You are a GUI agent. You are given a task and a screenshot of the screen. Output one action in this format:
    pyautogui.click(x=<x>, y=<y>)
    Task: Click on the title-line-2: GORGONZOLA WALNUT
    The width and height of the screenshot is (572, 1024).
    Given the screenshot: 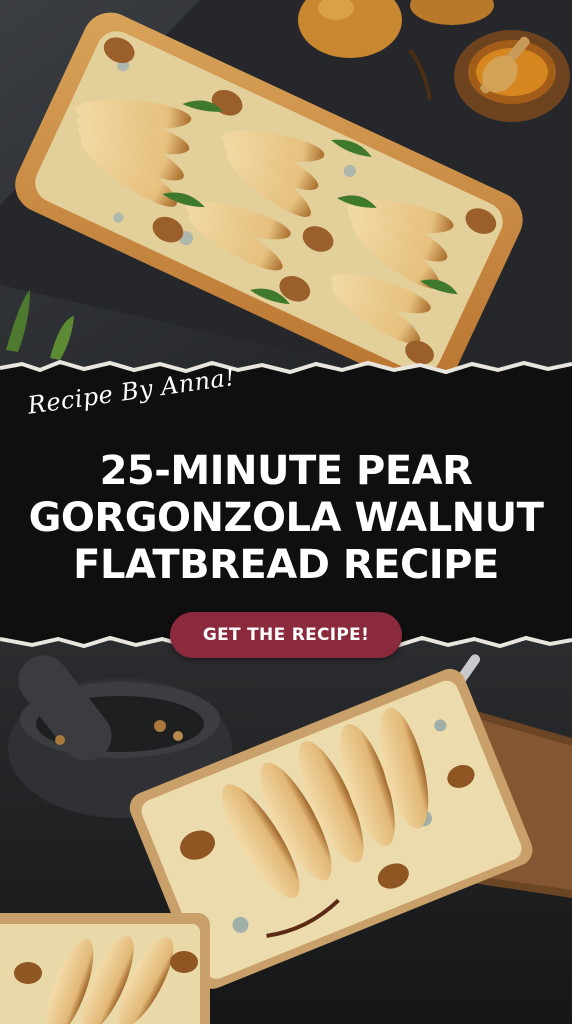 What is the action you would take?
    pyautogui.click(x=286, y=518)
    